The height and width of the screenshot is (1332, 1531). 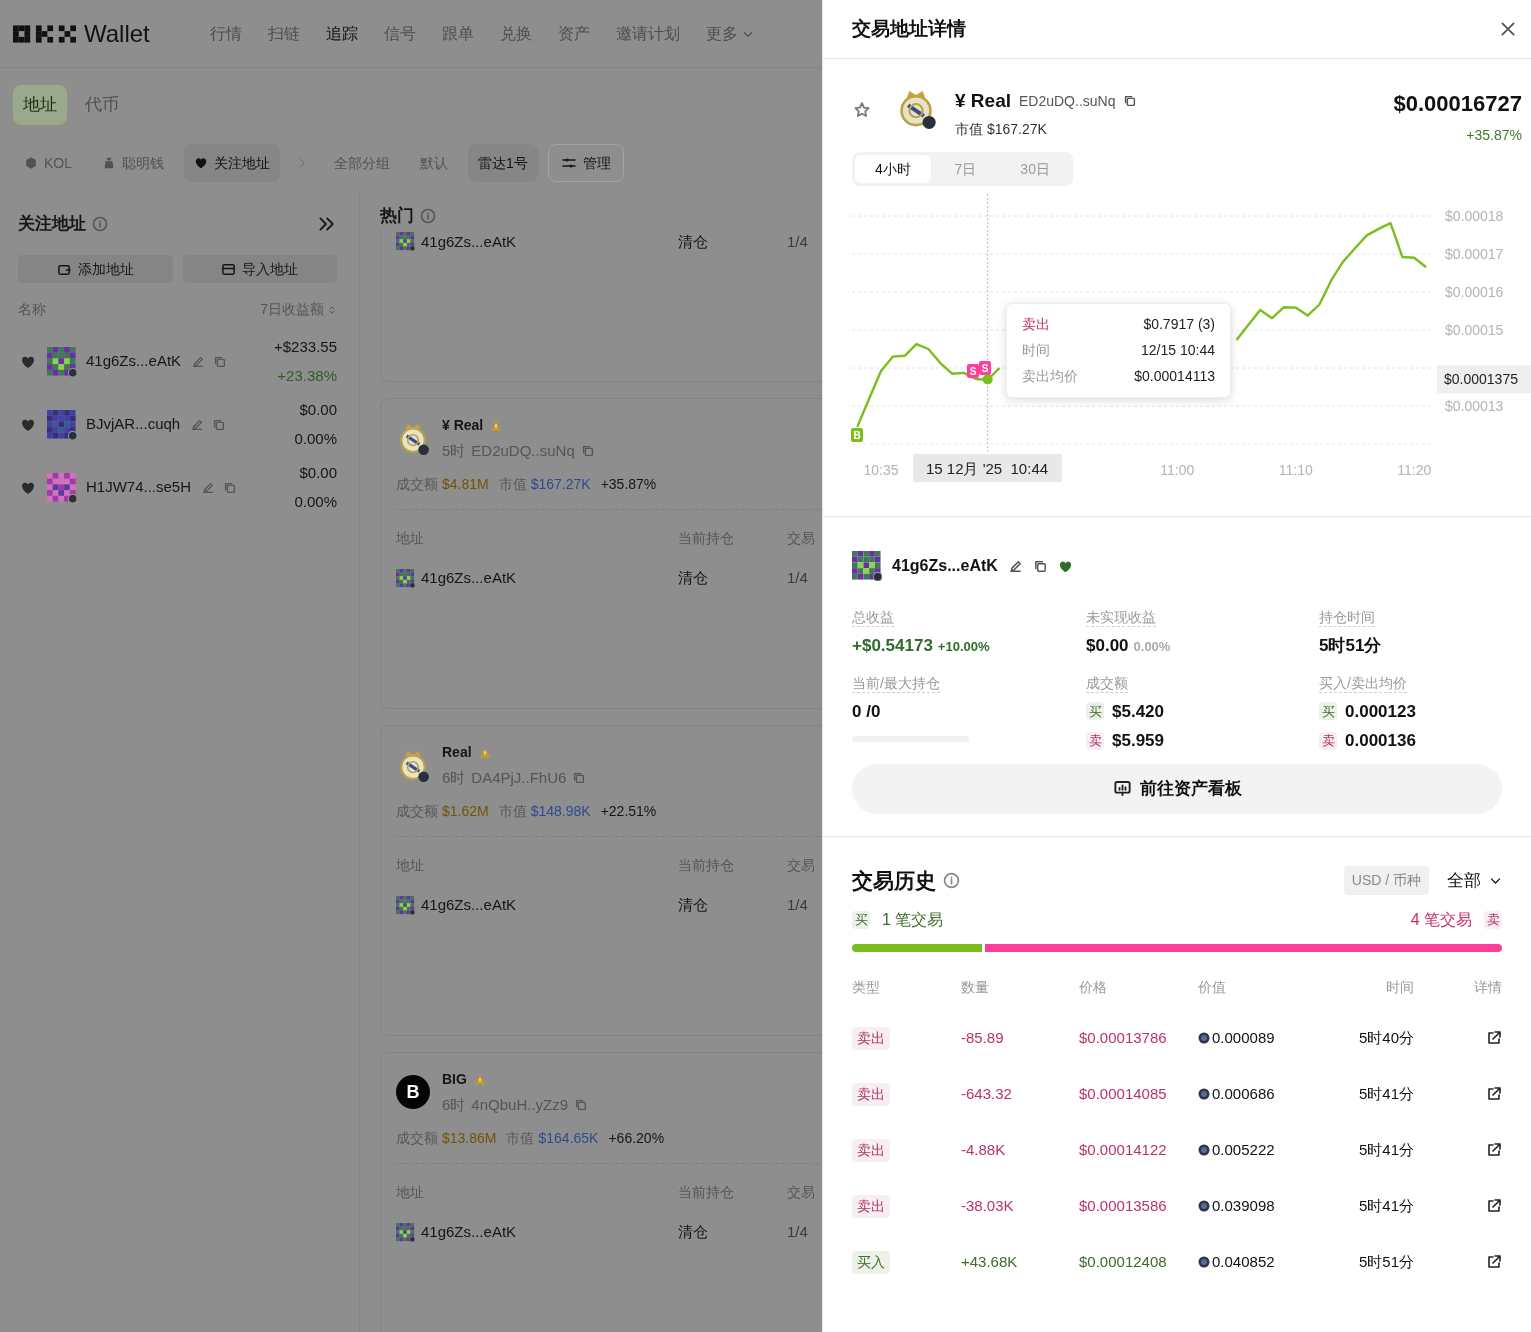 What do you see at coordinates (861, 920) in the screenshot?
I see `buy-tag: 买` at bounding box center [861, 920].